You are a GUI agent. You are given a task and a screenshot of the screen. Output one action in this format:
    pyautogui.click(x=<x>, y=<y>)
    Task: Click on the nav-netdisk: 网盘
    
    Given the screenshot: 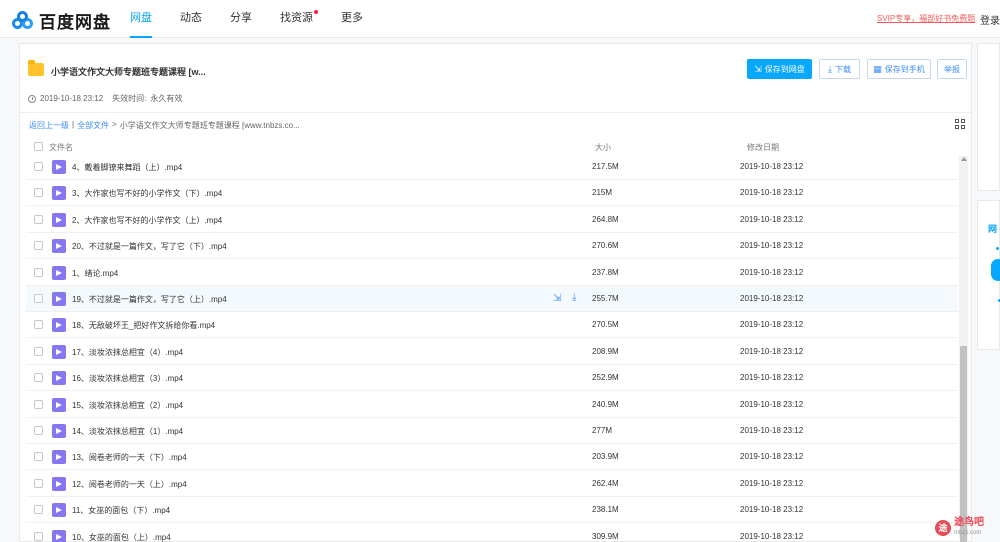 What is the action you would take?
    pyautogui.click(x=141, y=19)
    